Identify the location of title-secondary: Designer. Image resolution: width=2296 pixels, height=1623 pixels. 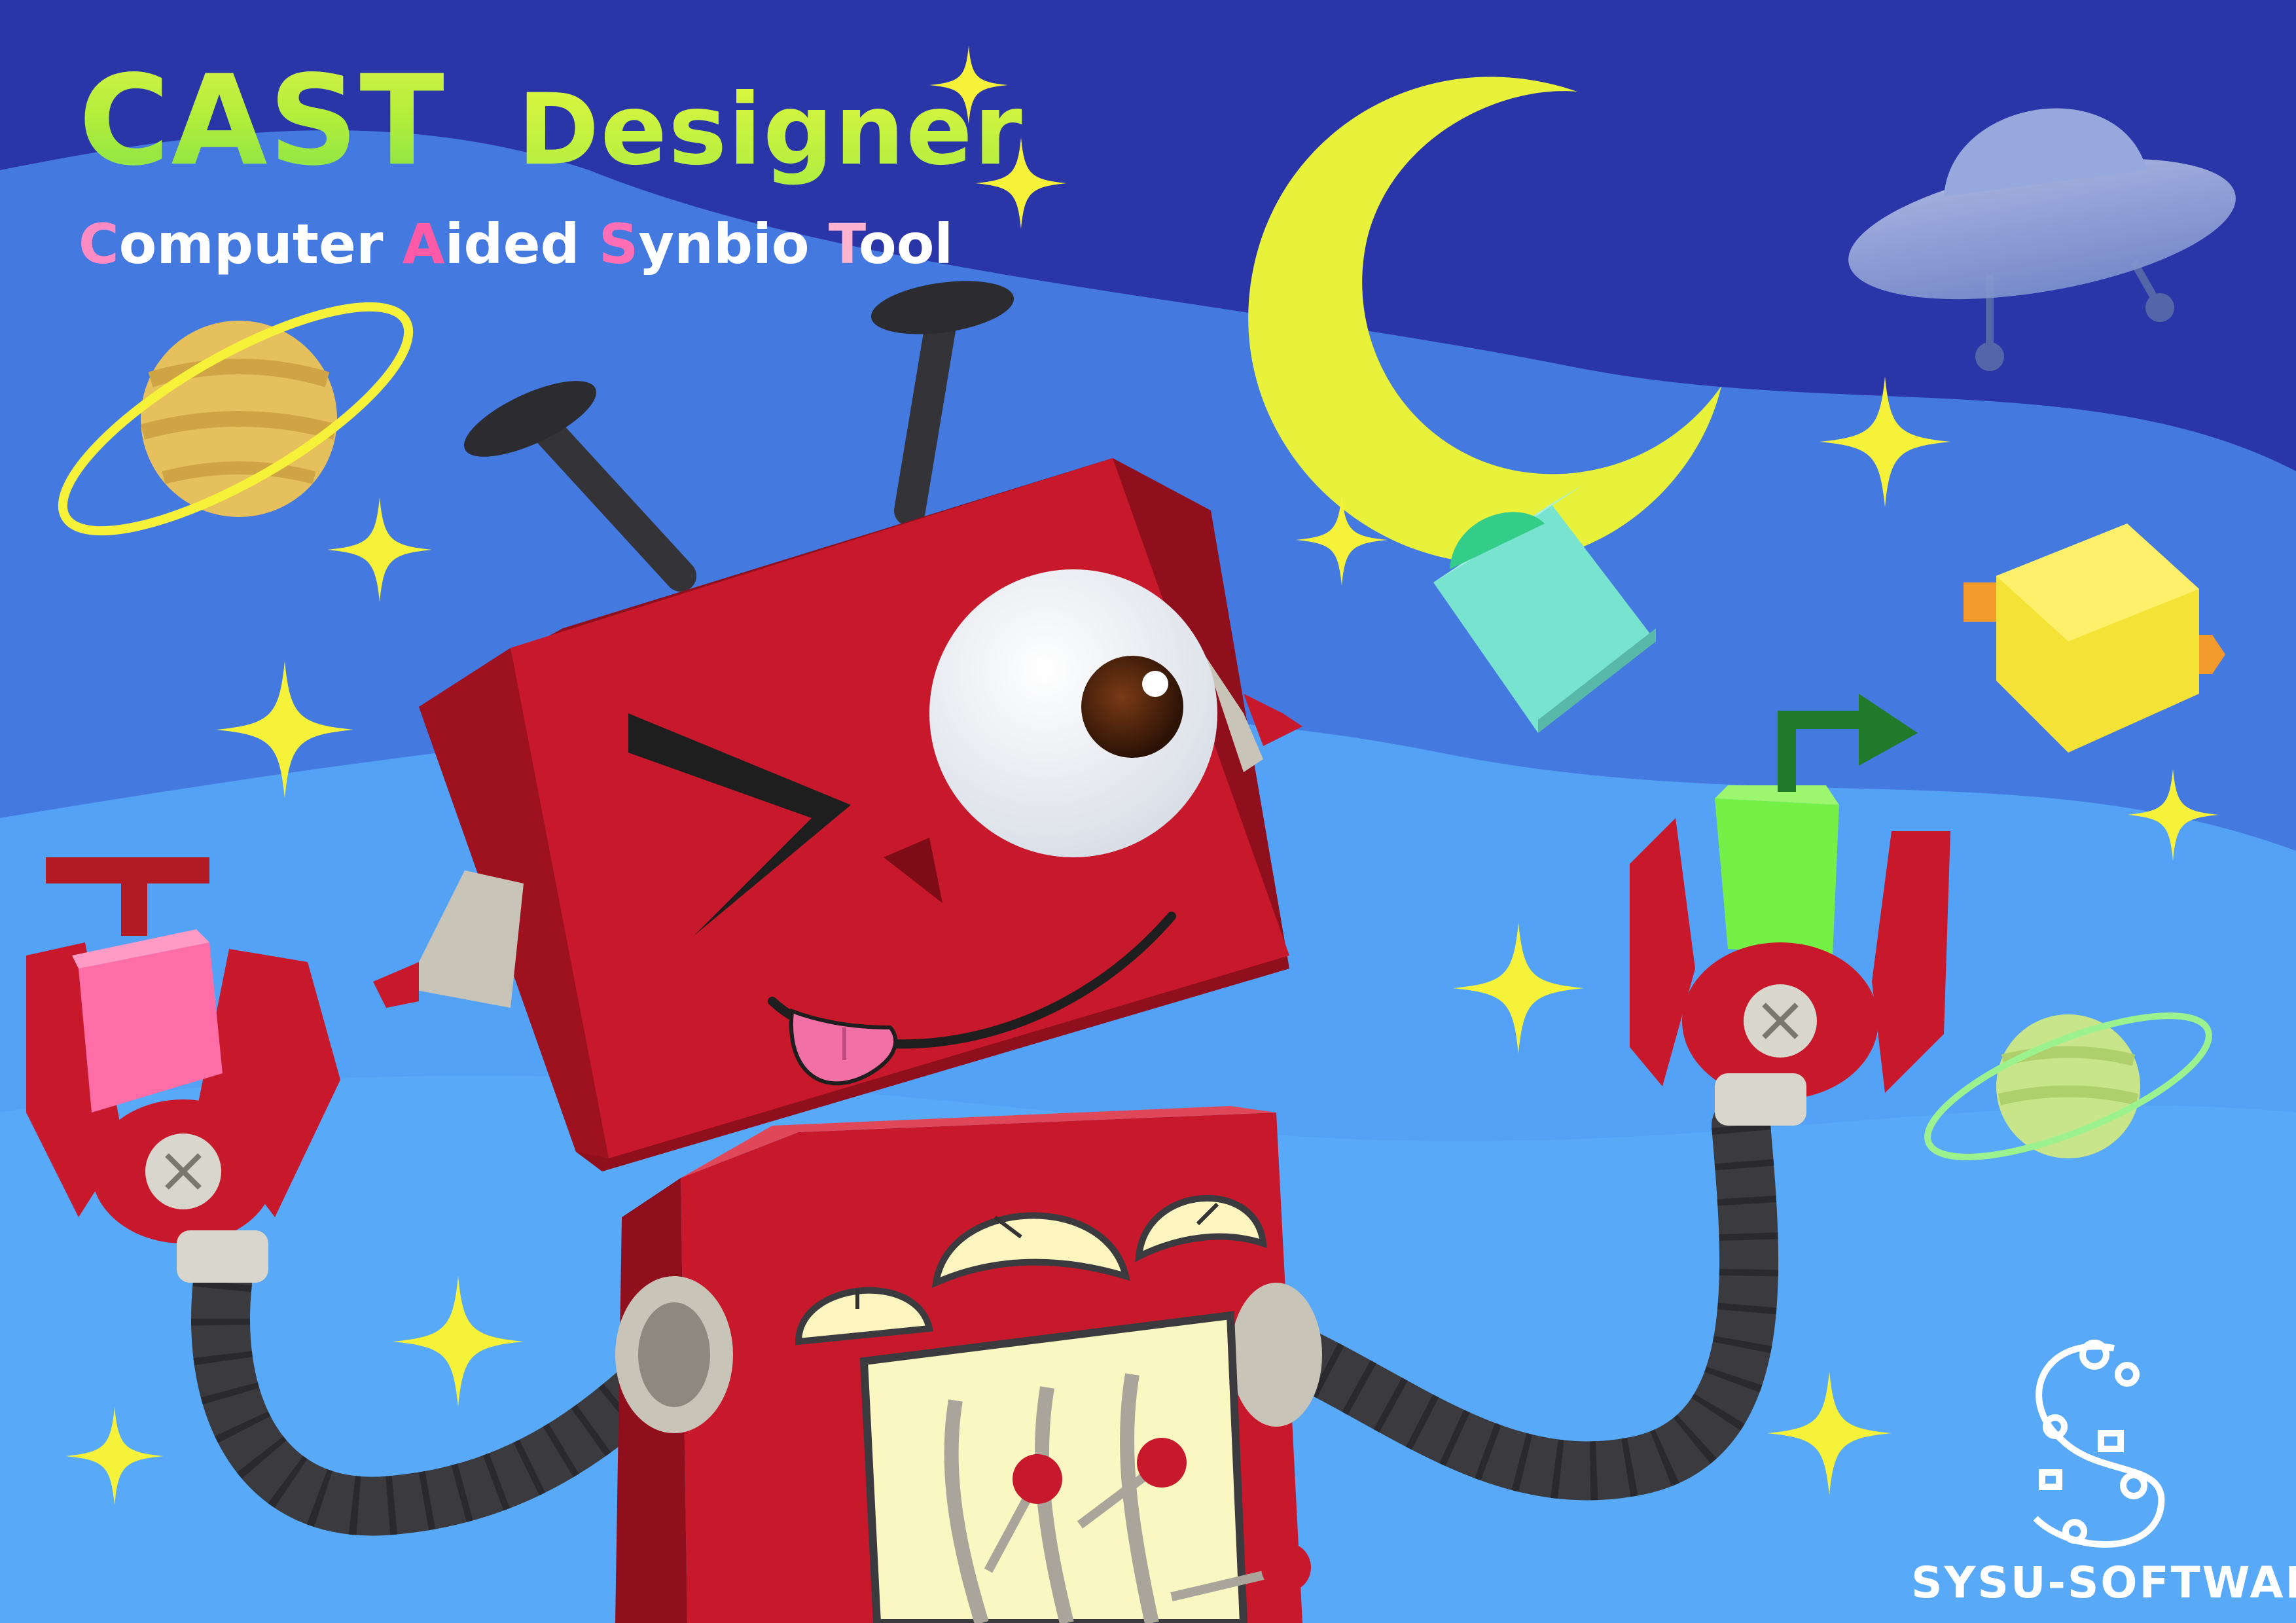
(771, 130).